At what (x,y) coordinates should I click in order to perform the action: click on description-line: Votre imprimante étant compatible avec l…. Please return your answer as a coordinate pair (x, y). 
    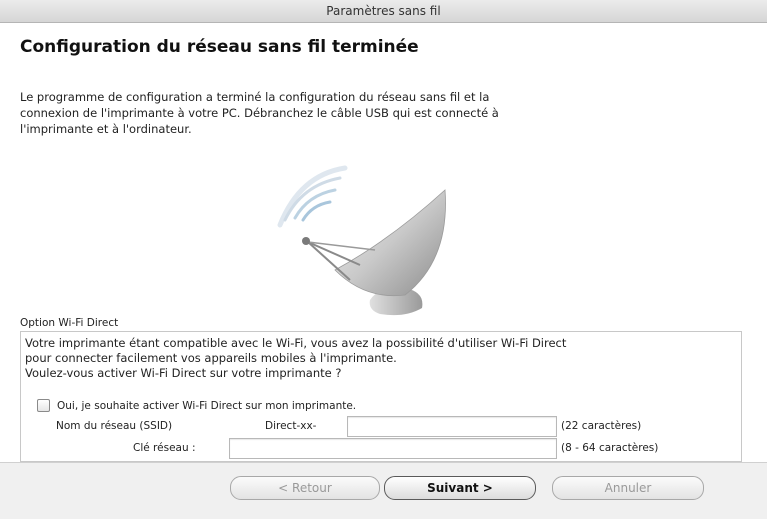
    Looking at the image, I should click on (296, 343).